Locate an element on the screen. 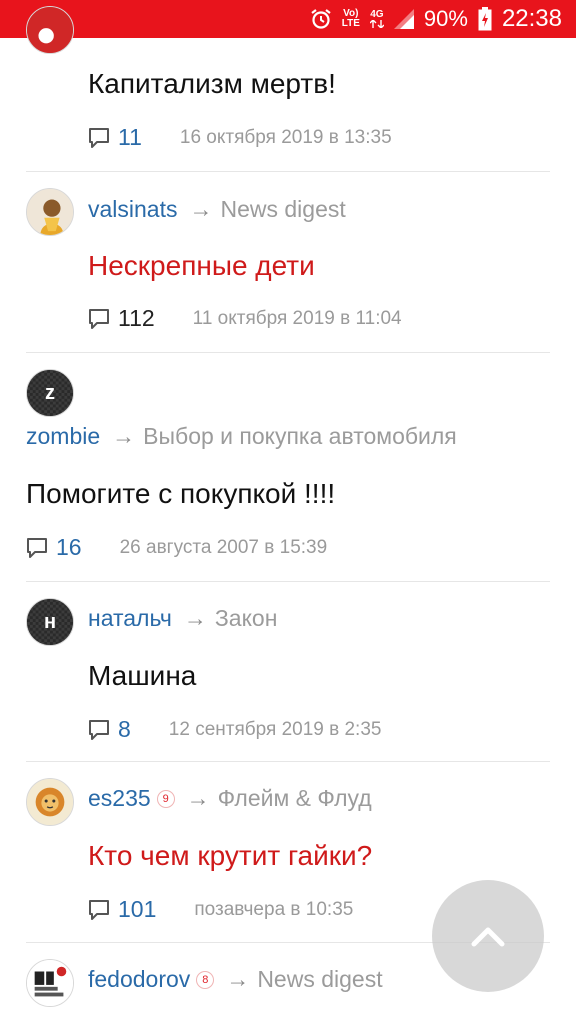 Image resolution: width=576 pixels, height=1024 pixels. author-link: zombie is located at coordinates (63, 436).